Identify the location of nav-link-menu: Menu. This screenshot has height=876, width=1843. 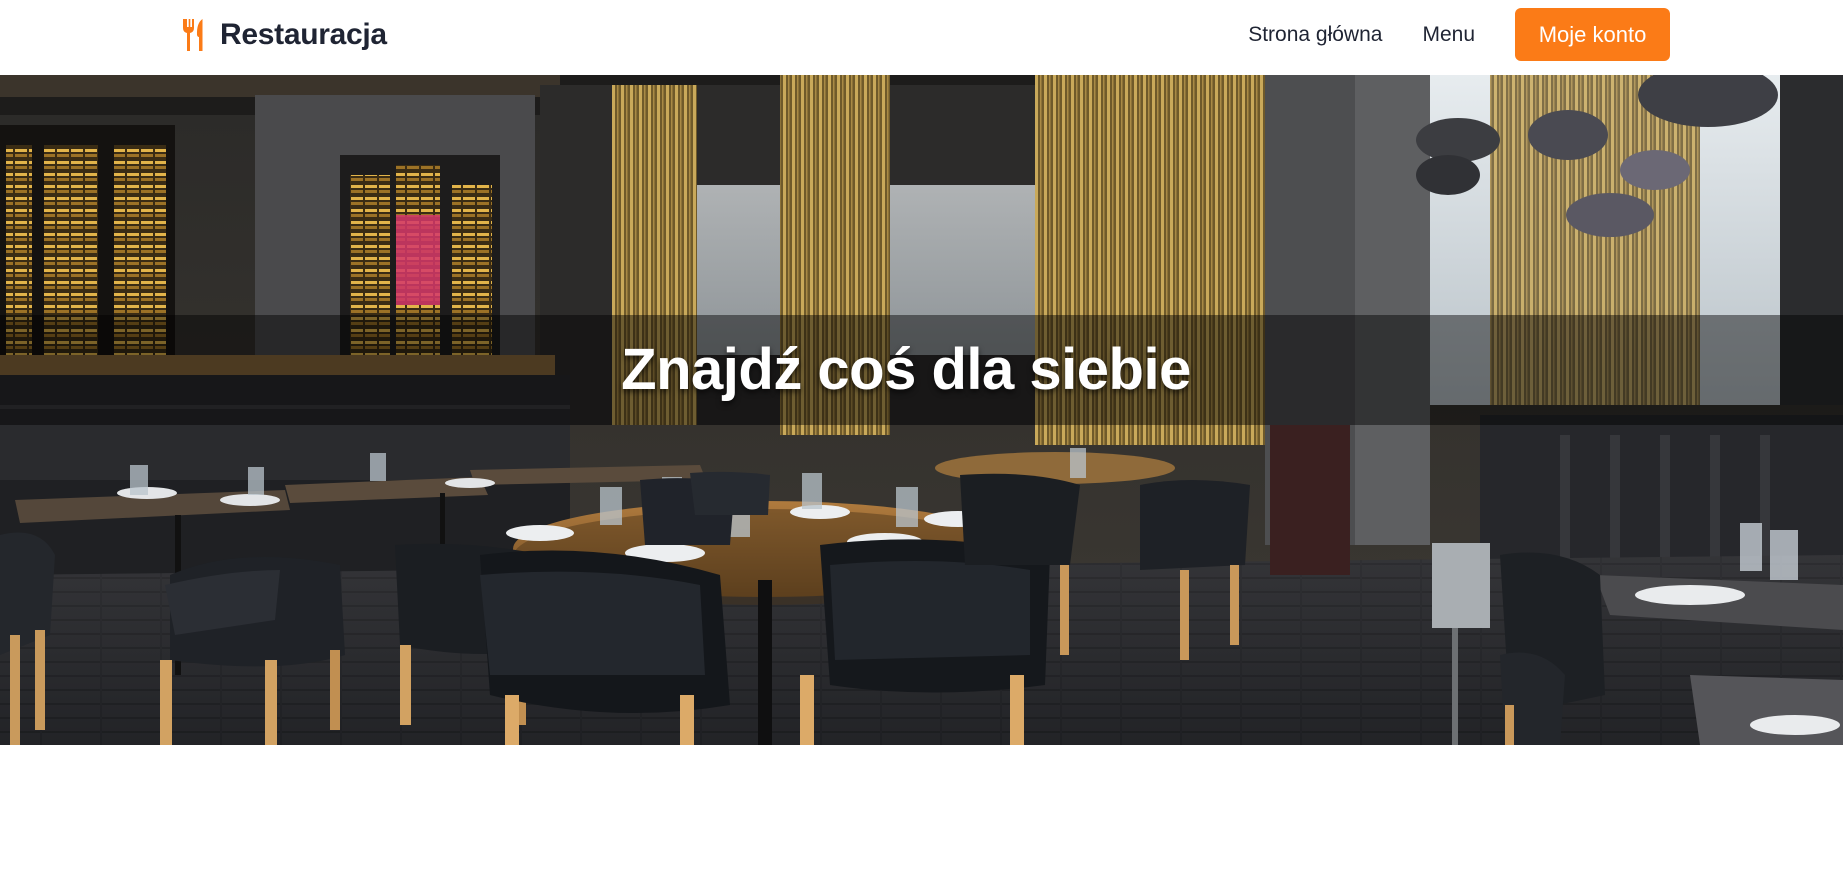
(1448, 35).